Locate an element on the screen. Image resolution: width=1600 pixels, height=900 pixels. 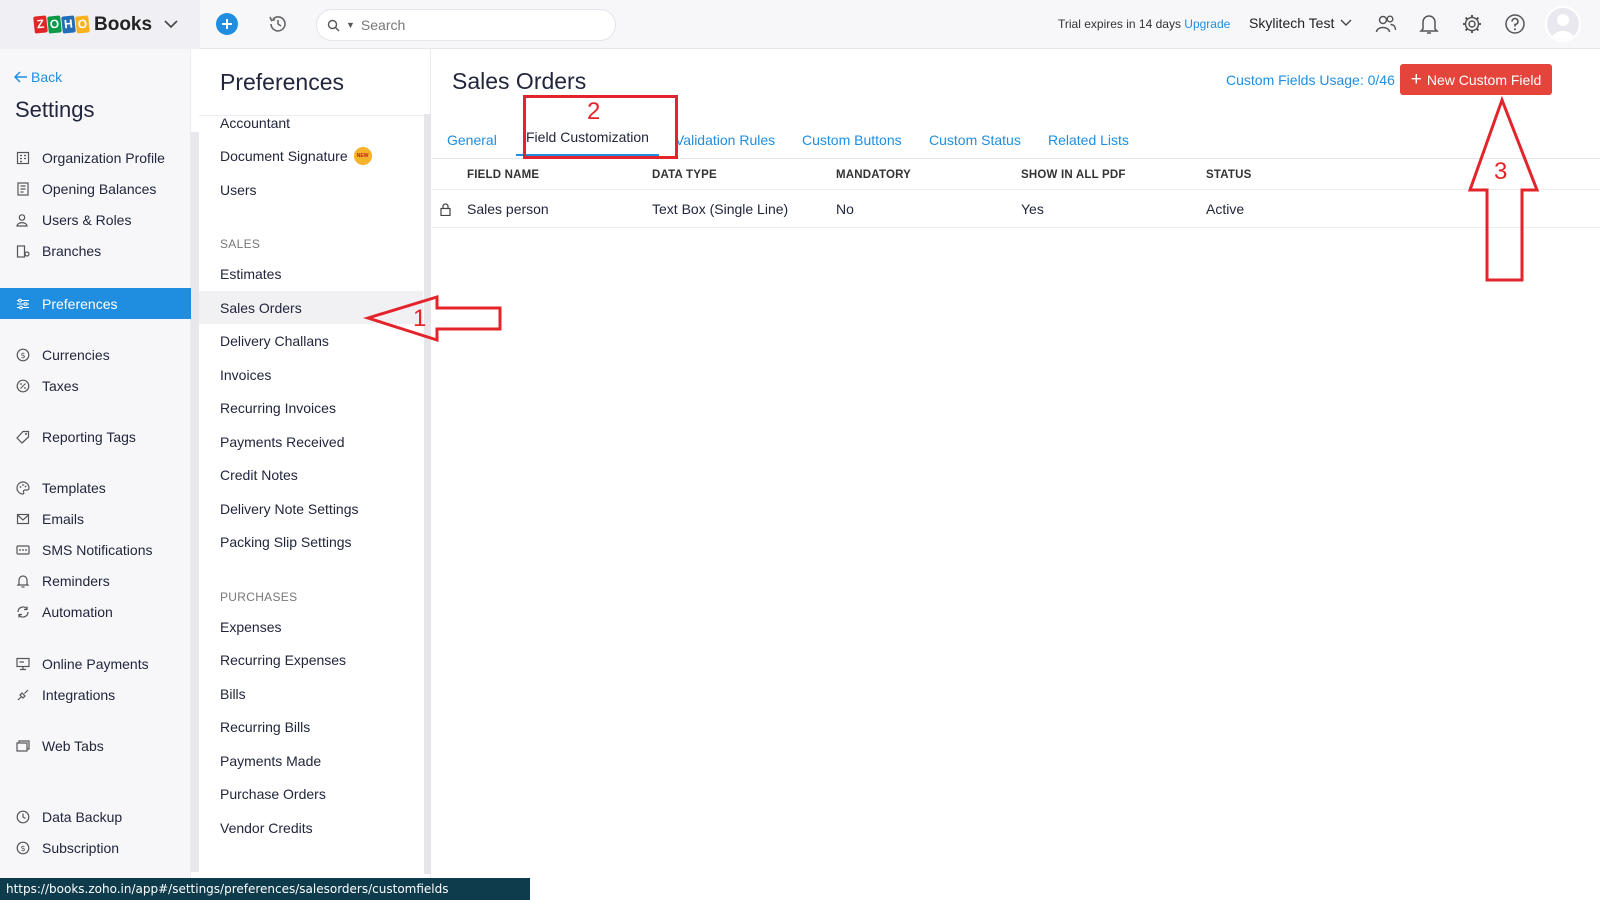
annotation-number-1: 1 is located at coordinates (420, 318).